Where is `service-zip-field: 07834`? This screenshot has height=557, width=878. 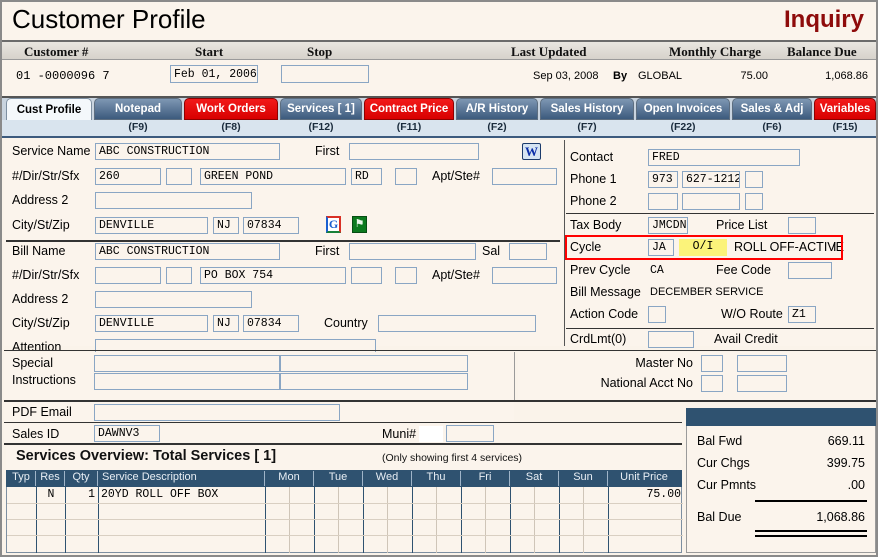 service-zip-field: 07834 is located at coordinates (271, 225).